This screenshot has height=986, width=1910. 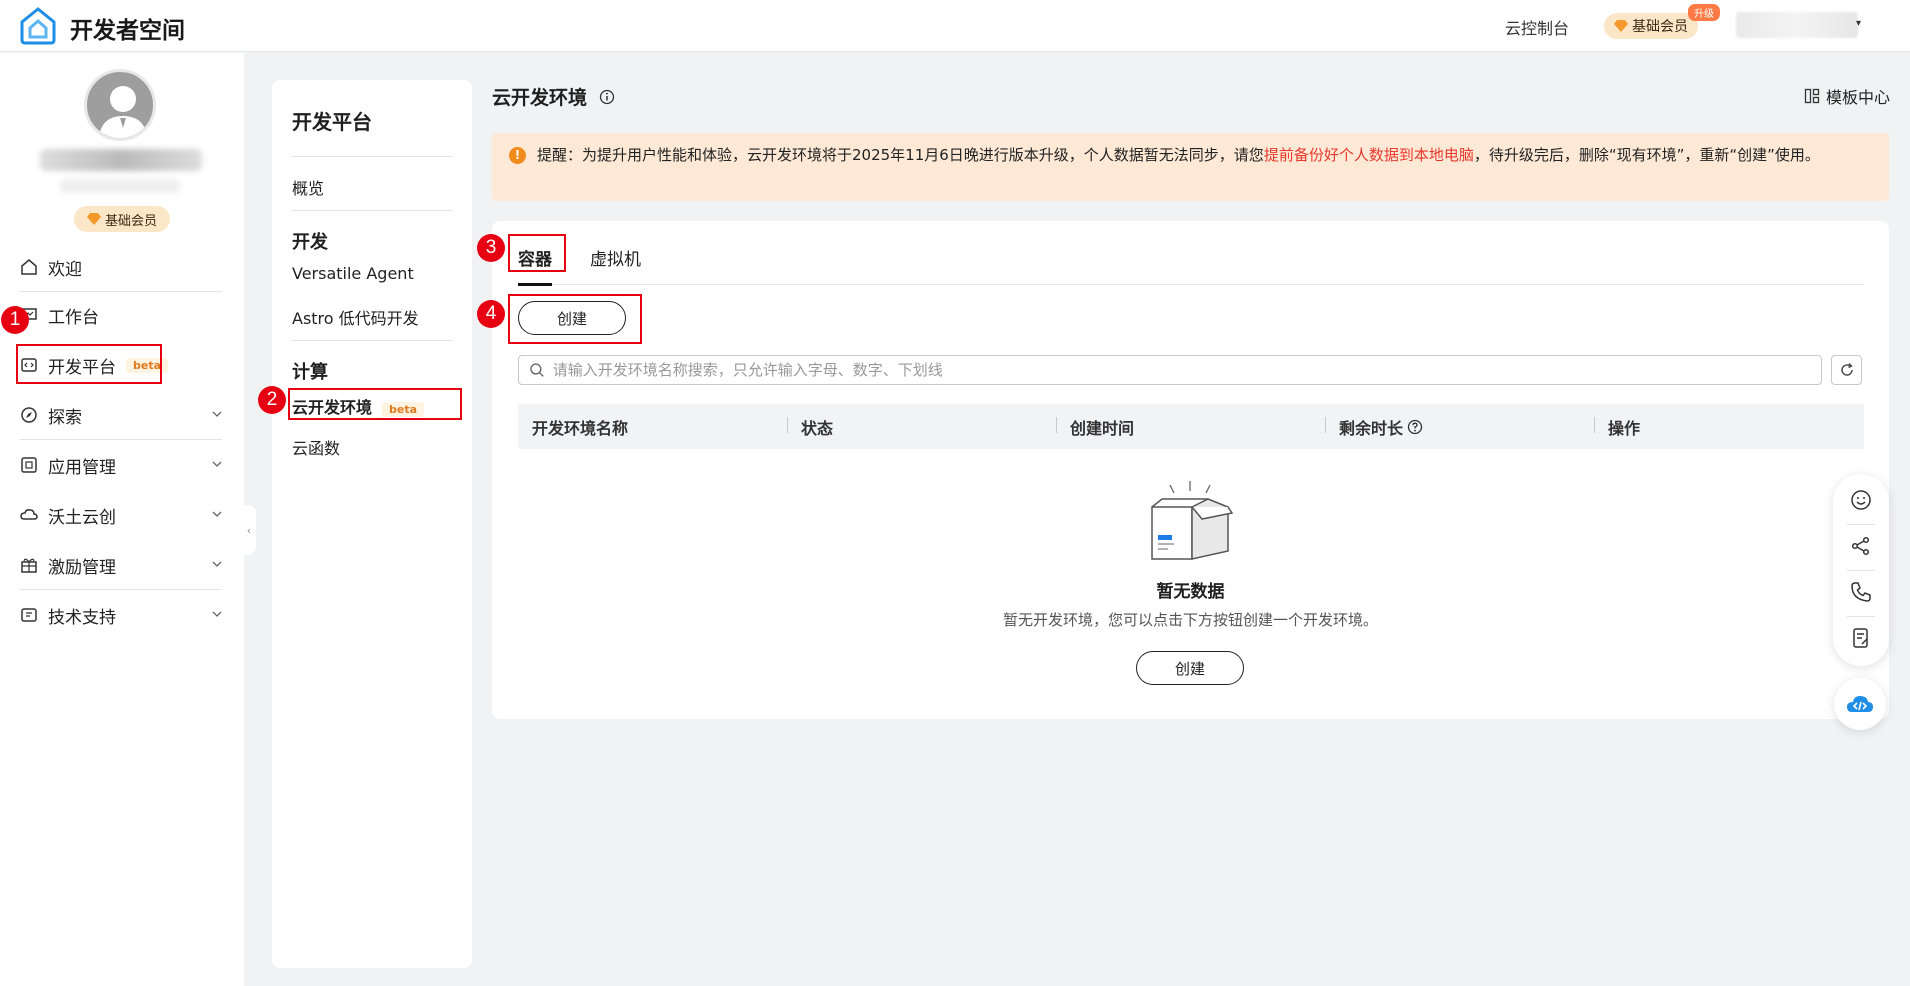 I want to click on column-header: 状态, so click(x=921, y=427).